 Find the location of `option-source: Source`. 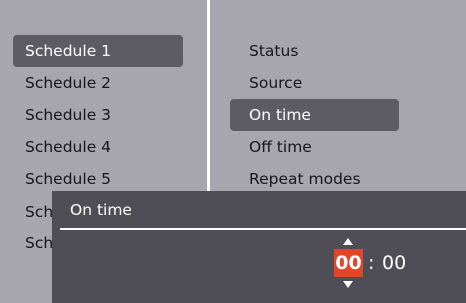

option-source: Source is located at coordinates (314, 83).